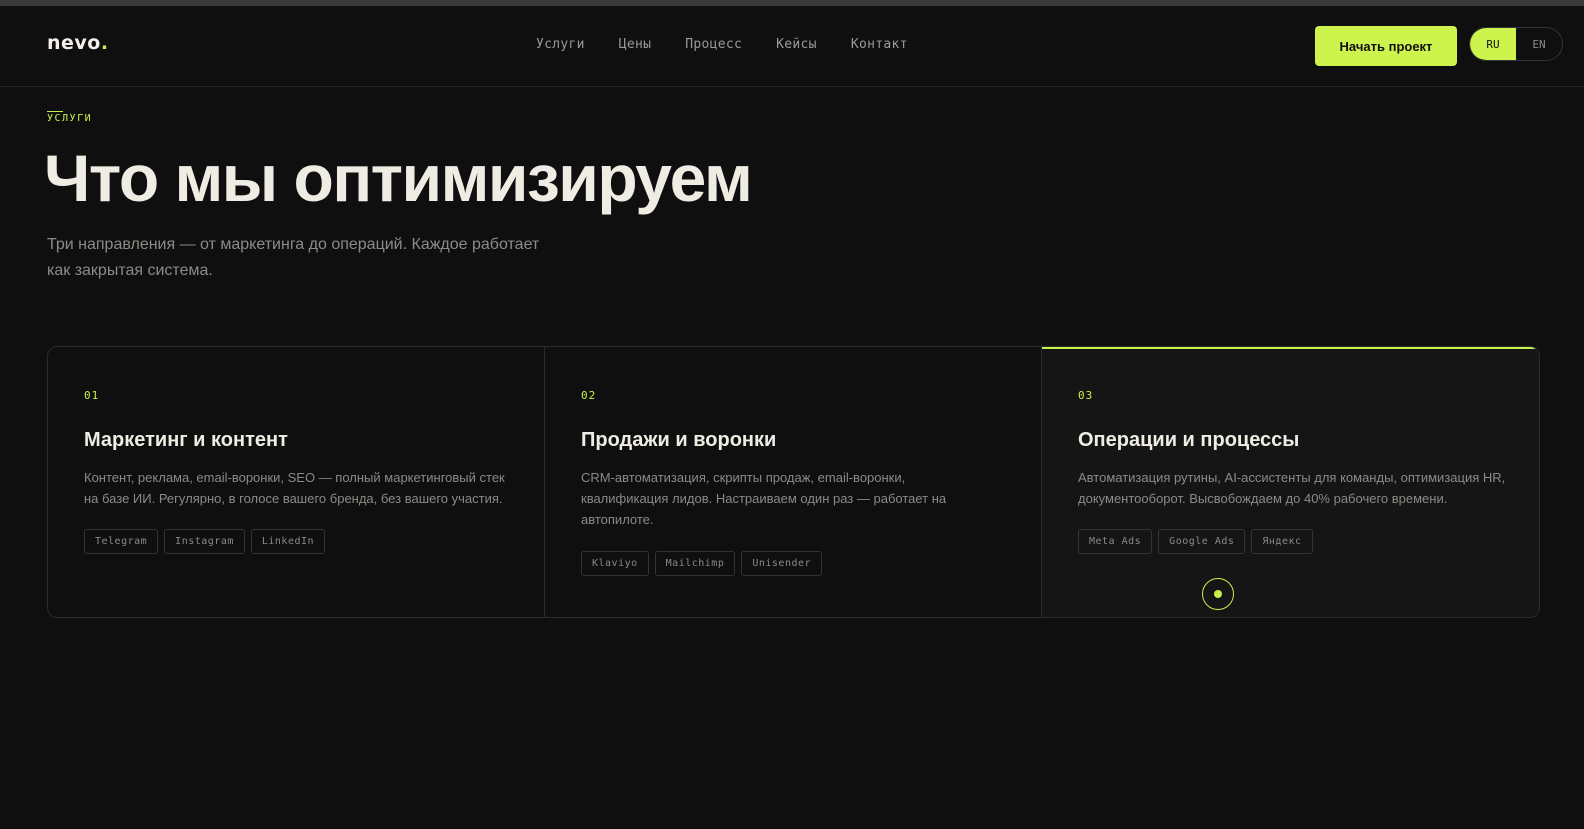  I want to click on card-tags: Telegram Instagram LinkedIn, so click(205, 541).